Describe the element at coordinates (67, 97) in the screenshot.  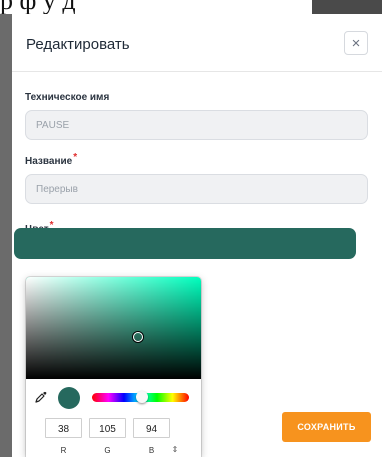
I see `technical-name-label: Техническое имя` at that location.